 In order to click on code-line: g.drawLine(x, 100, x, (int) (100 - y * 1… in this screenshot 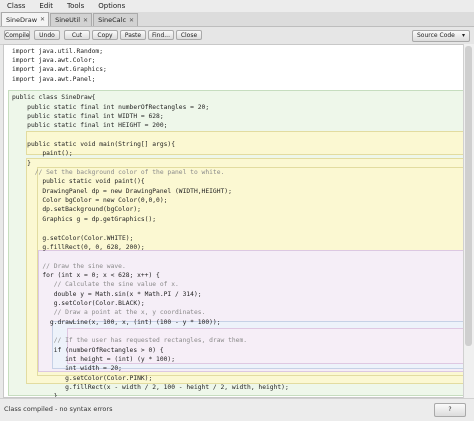, I will do `click(116, 322)`.